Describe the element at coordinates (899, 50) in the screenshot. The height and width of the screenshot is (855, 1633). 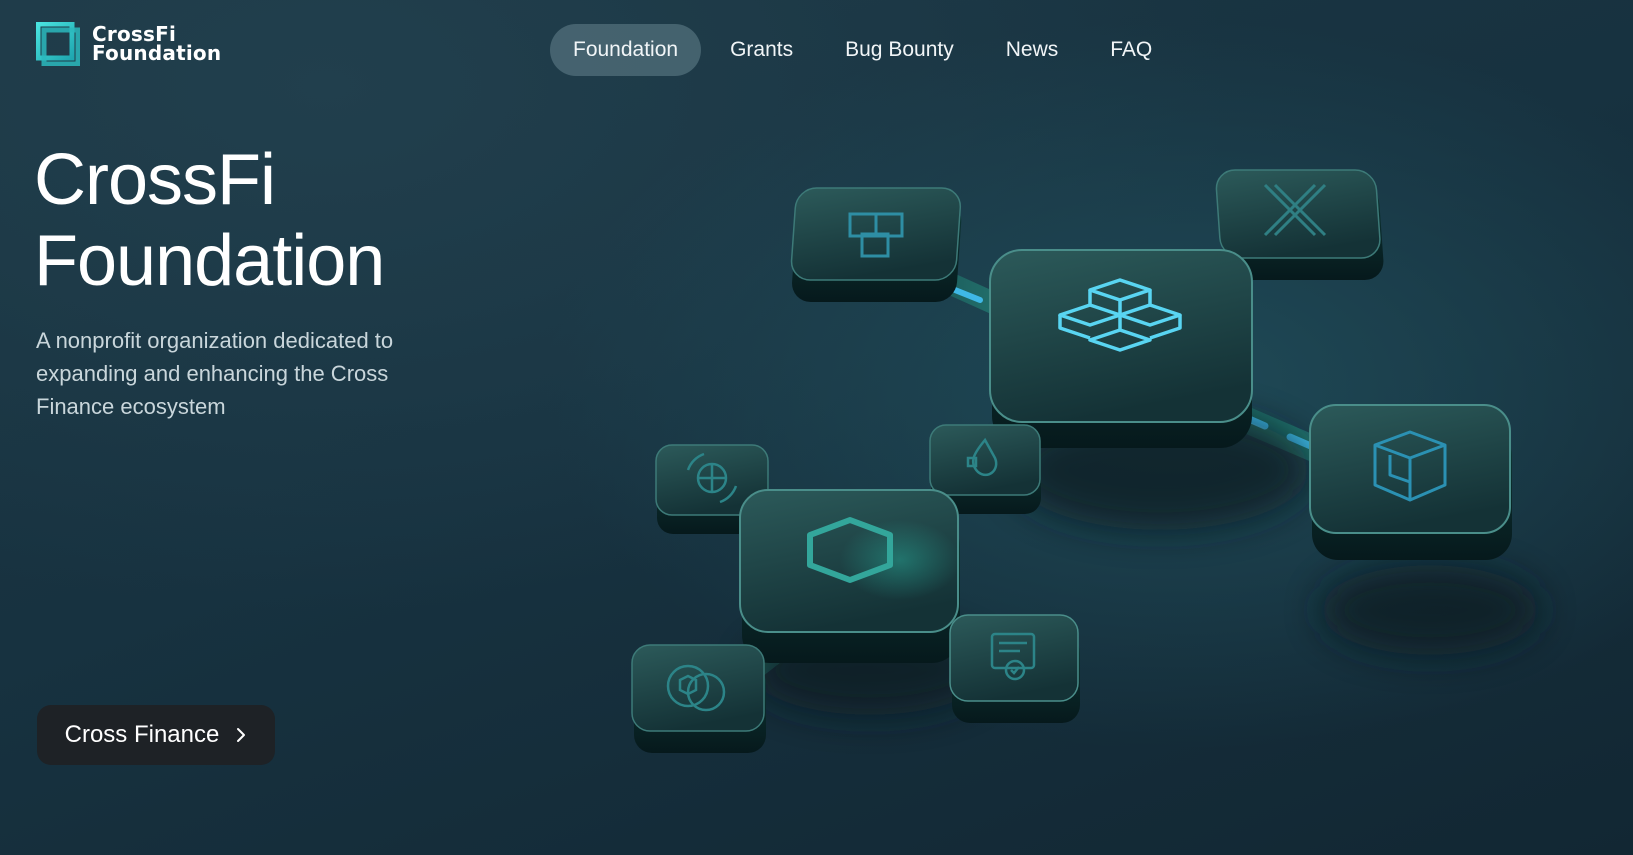
I see `nav-item-bug-bounty: Bug Bounty` at that location.